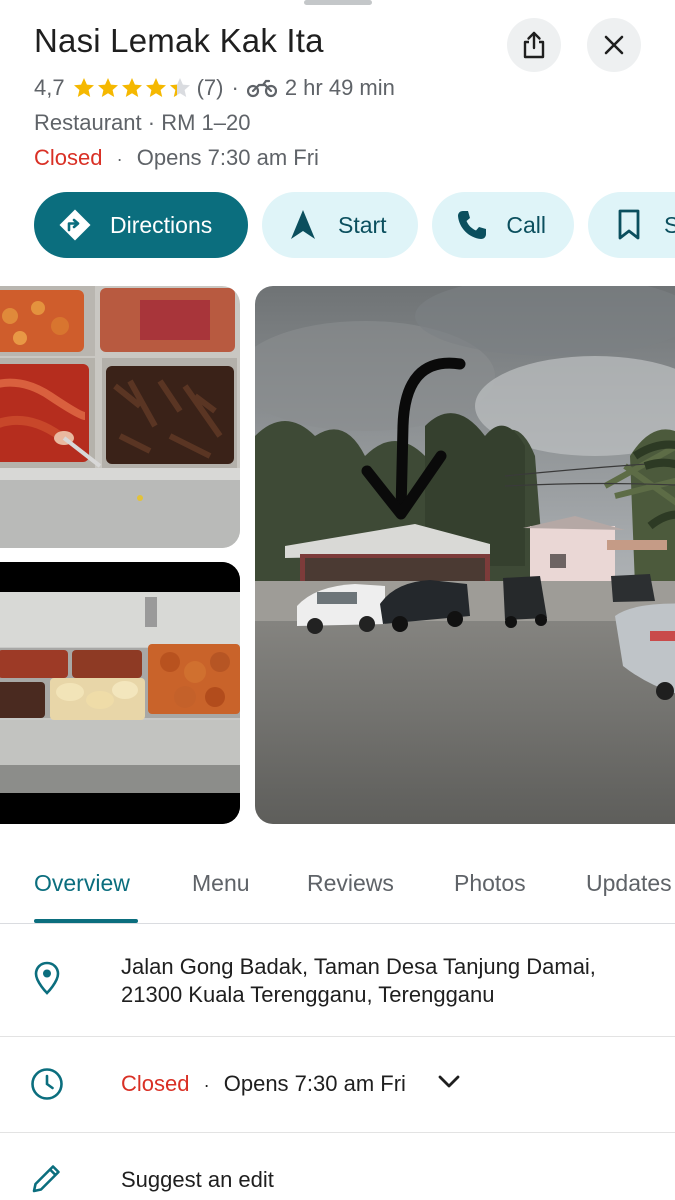 The height and width of the screenshot is (1200, 675). I want to click on suggest-edit-label: Suggest an edit, so click(197, 1179).